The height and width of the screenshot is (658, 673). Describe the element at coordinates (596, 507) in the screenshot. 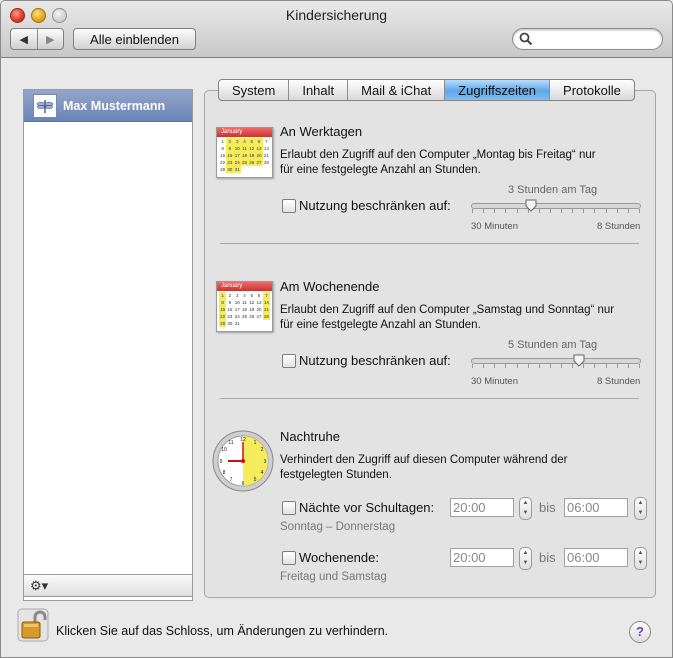

I see `school-nights-to-field: 06:00` at that location.